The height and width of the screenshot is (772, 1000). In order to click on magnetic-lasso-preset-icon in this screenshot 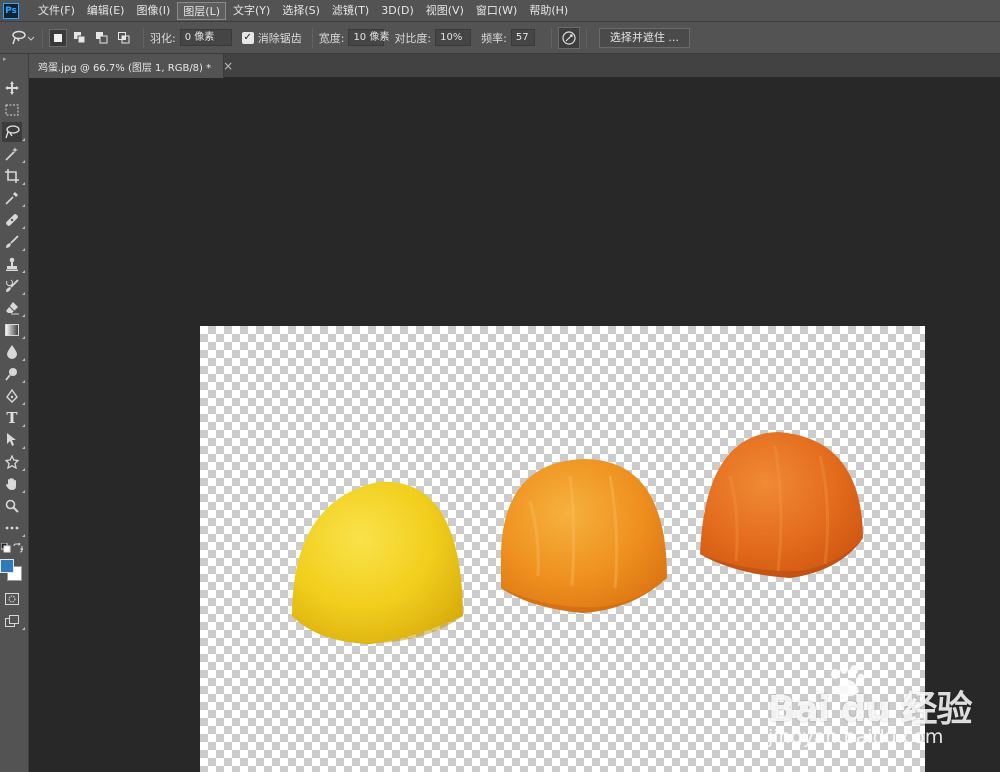, I will do `click(23, 37)`.